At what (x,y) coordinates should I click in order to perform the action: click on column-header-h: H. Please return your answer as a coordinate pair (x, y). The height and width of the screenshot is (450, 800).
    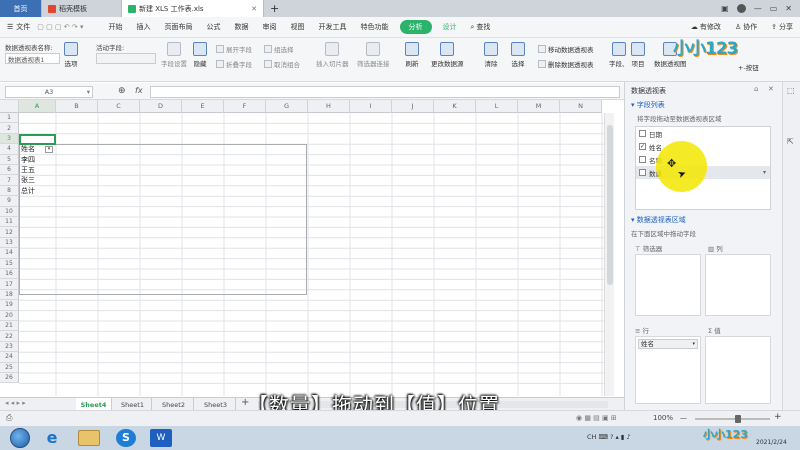
    Looking at the image, I should click on (329, 106).